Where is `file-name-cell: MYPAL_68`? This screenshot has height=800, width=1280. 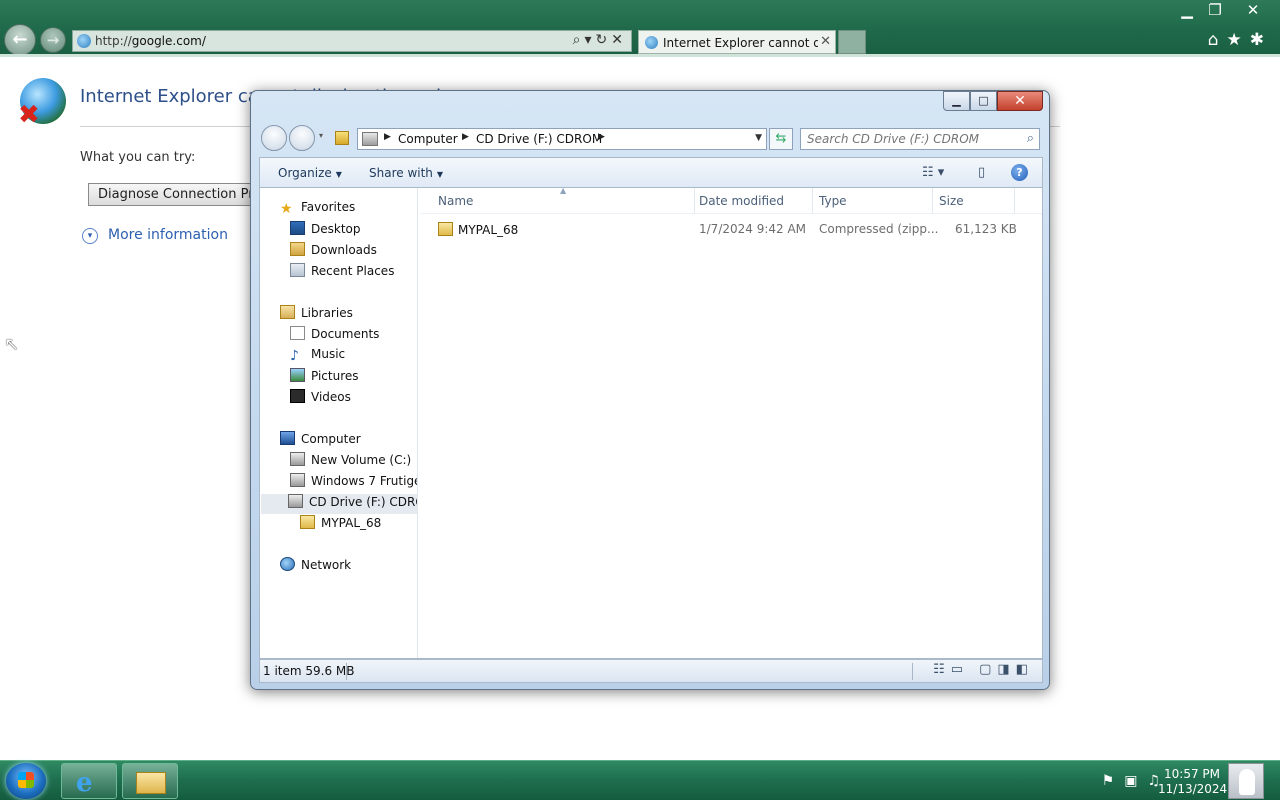 file-name-cell: MYPAL_68 is located at coordinates (478, 229).